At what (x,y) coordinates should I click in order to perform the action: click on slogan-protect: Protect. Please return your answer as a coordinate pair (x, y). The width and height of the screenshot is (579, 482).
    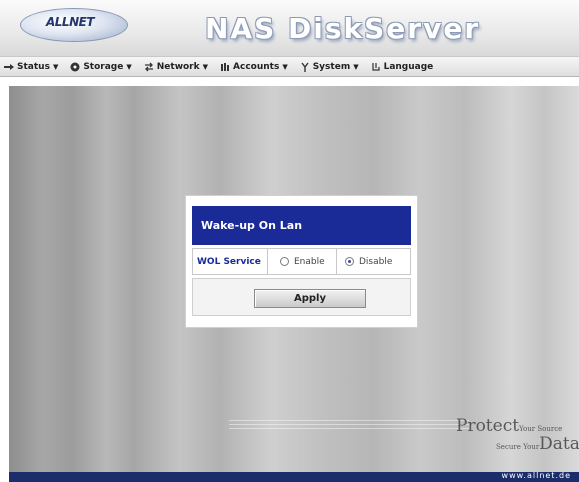
    Looking at the image, I should click on (488, 426).